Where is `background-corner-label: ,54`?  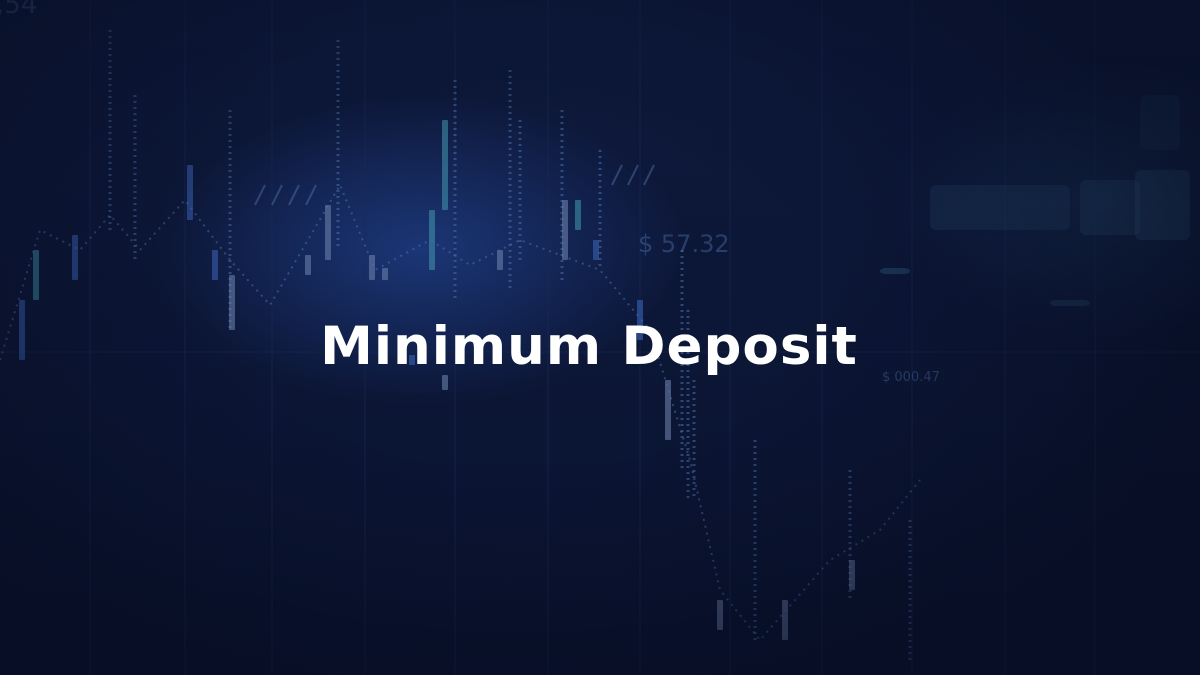 background-corner-label: ,54 is located at coordinates (19, 10).